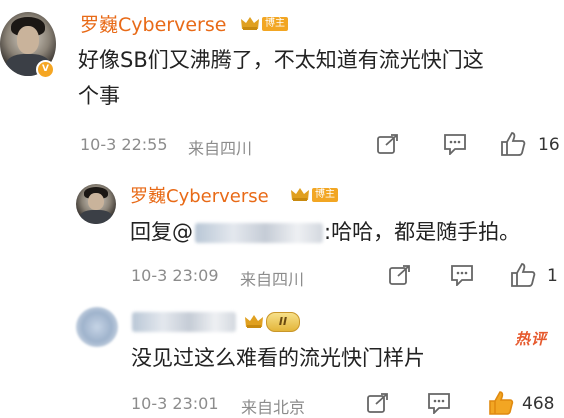 Image resolution: width=564 pixels, height=418 pixels. What do you see at coordinates (549, 145) in the screenshot?
I see `like-count: 16` at bounding box center [549, 145].